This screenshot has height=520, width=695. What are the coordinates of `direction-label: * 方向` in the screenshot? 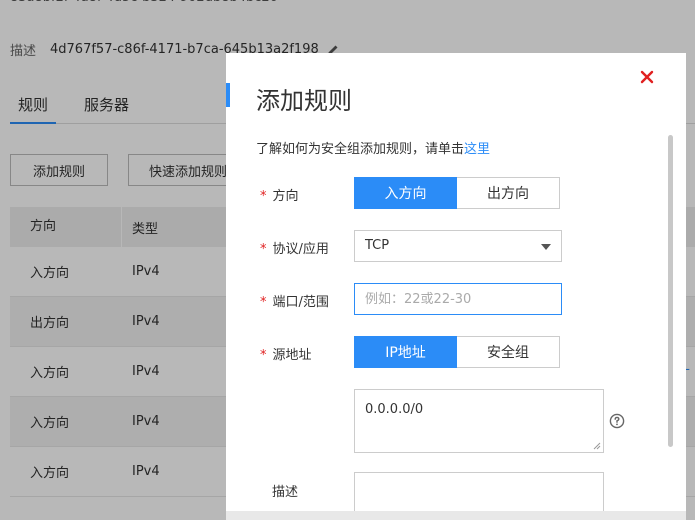 It's located at (279, 194).